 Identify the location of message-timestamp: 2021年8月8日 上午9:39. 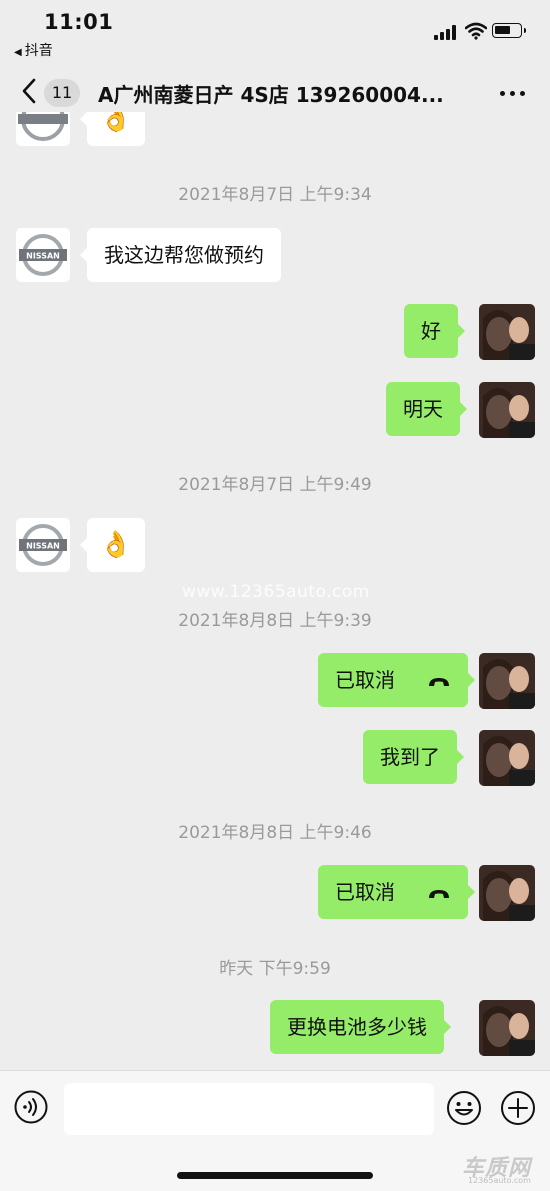
(275, 621).